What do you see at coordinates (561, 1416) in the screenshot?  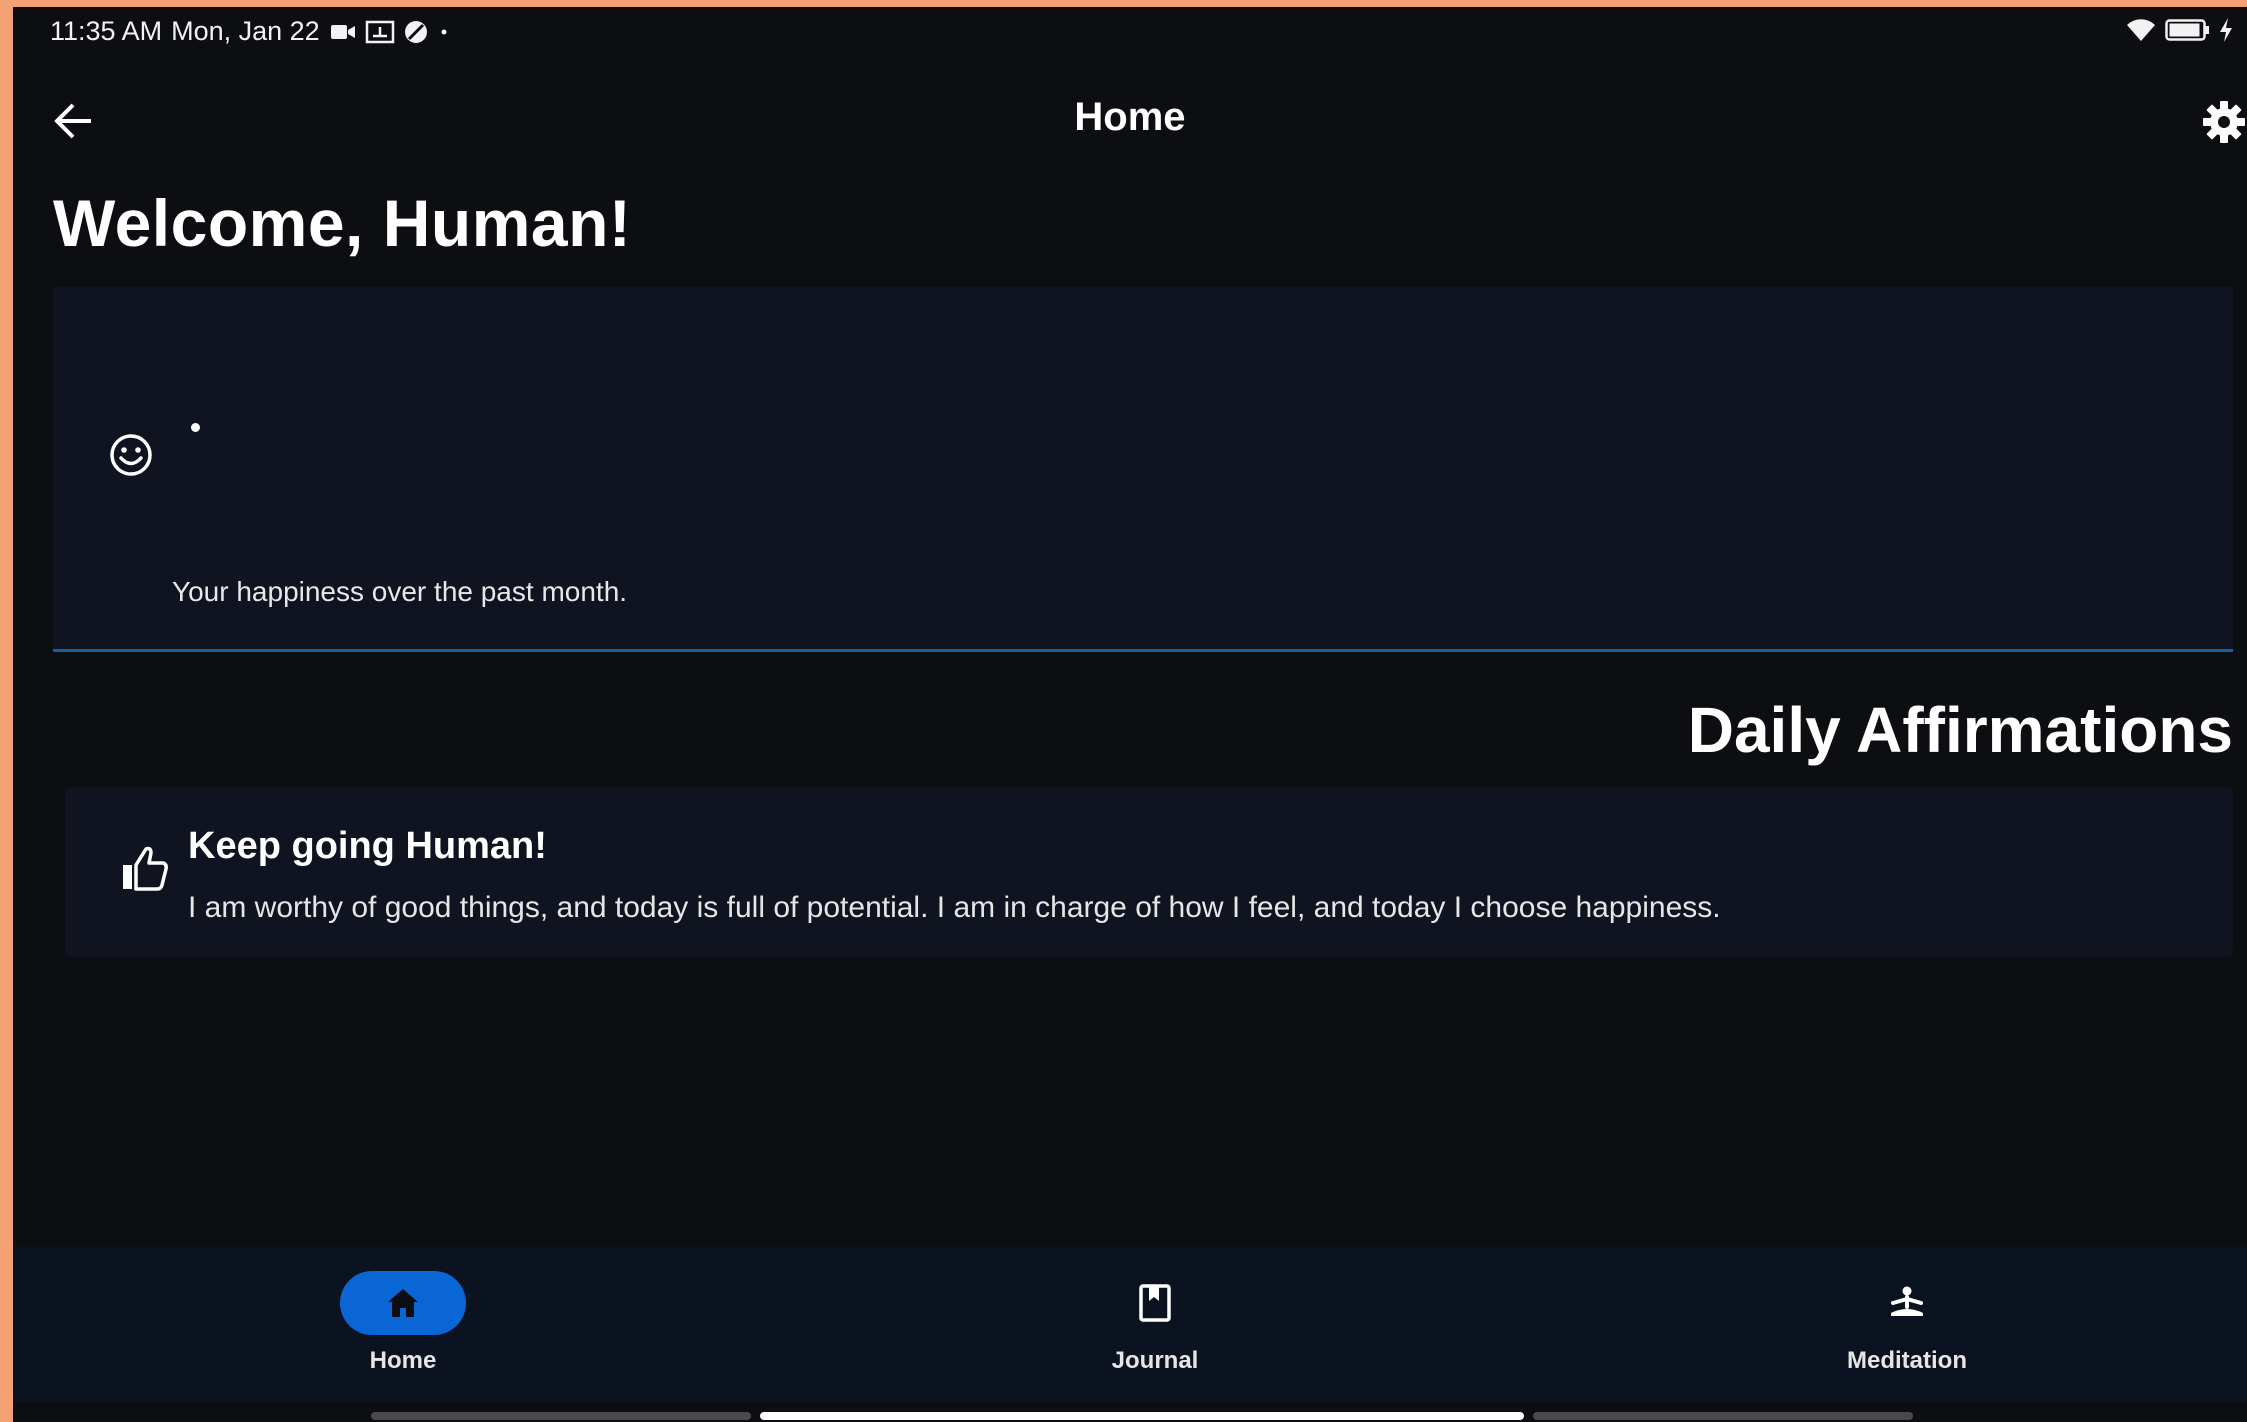 I see `gesture-bar-left` at bounding box center [561, 1416].